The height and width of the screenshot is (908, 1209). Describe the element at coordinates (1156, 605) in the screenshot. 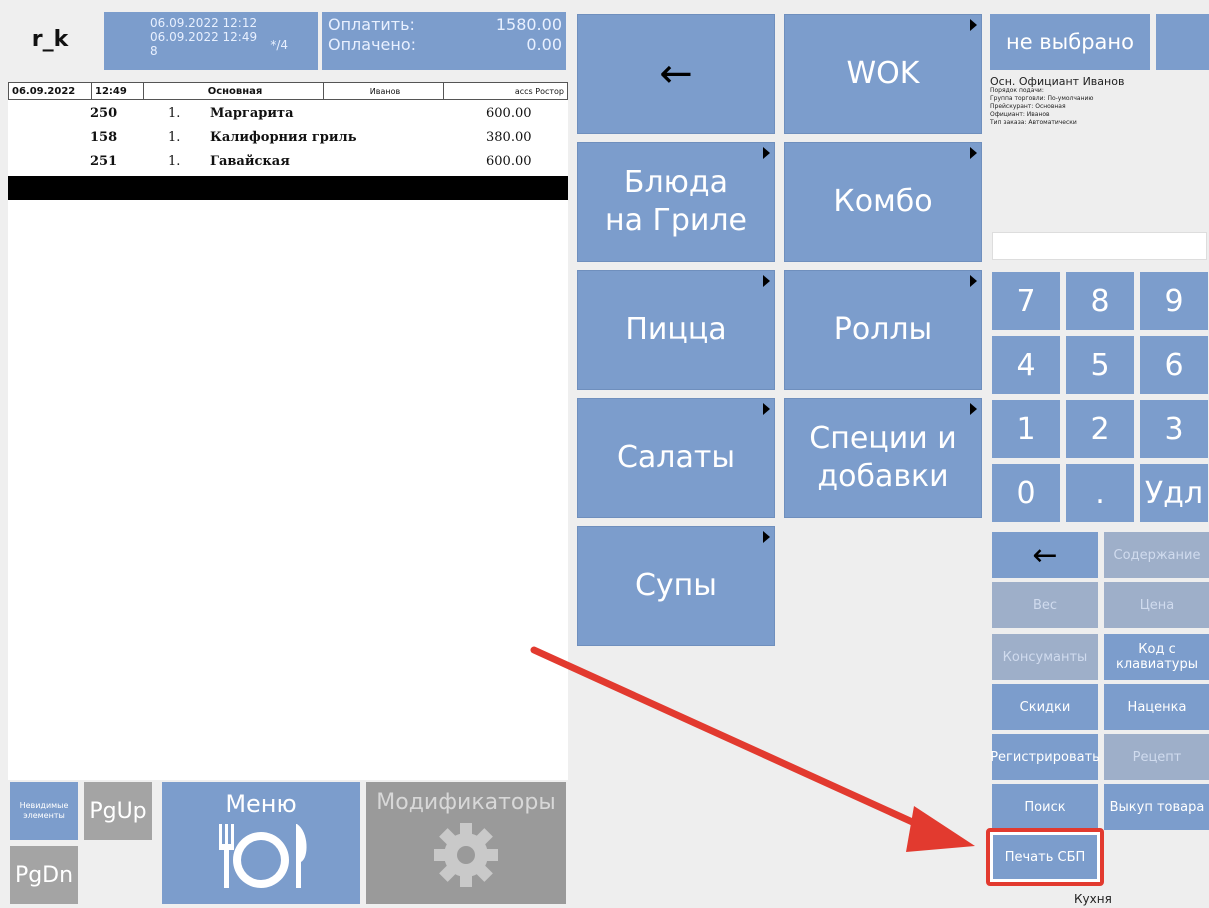

I see `price-button: Цена` at that location.